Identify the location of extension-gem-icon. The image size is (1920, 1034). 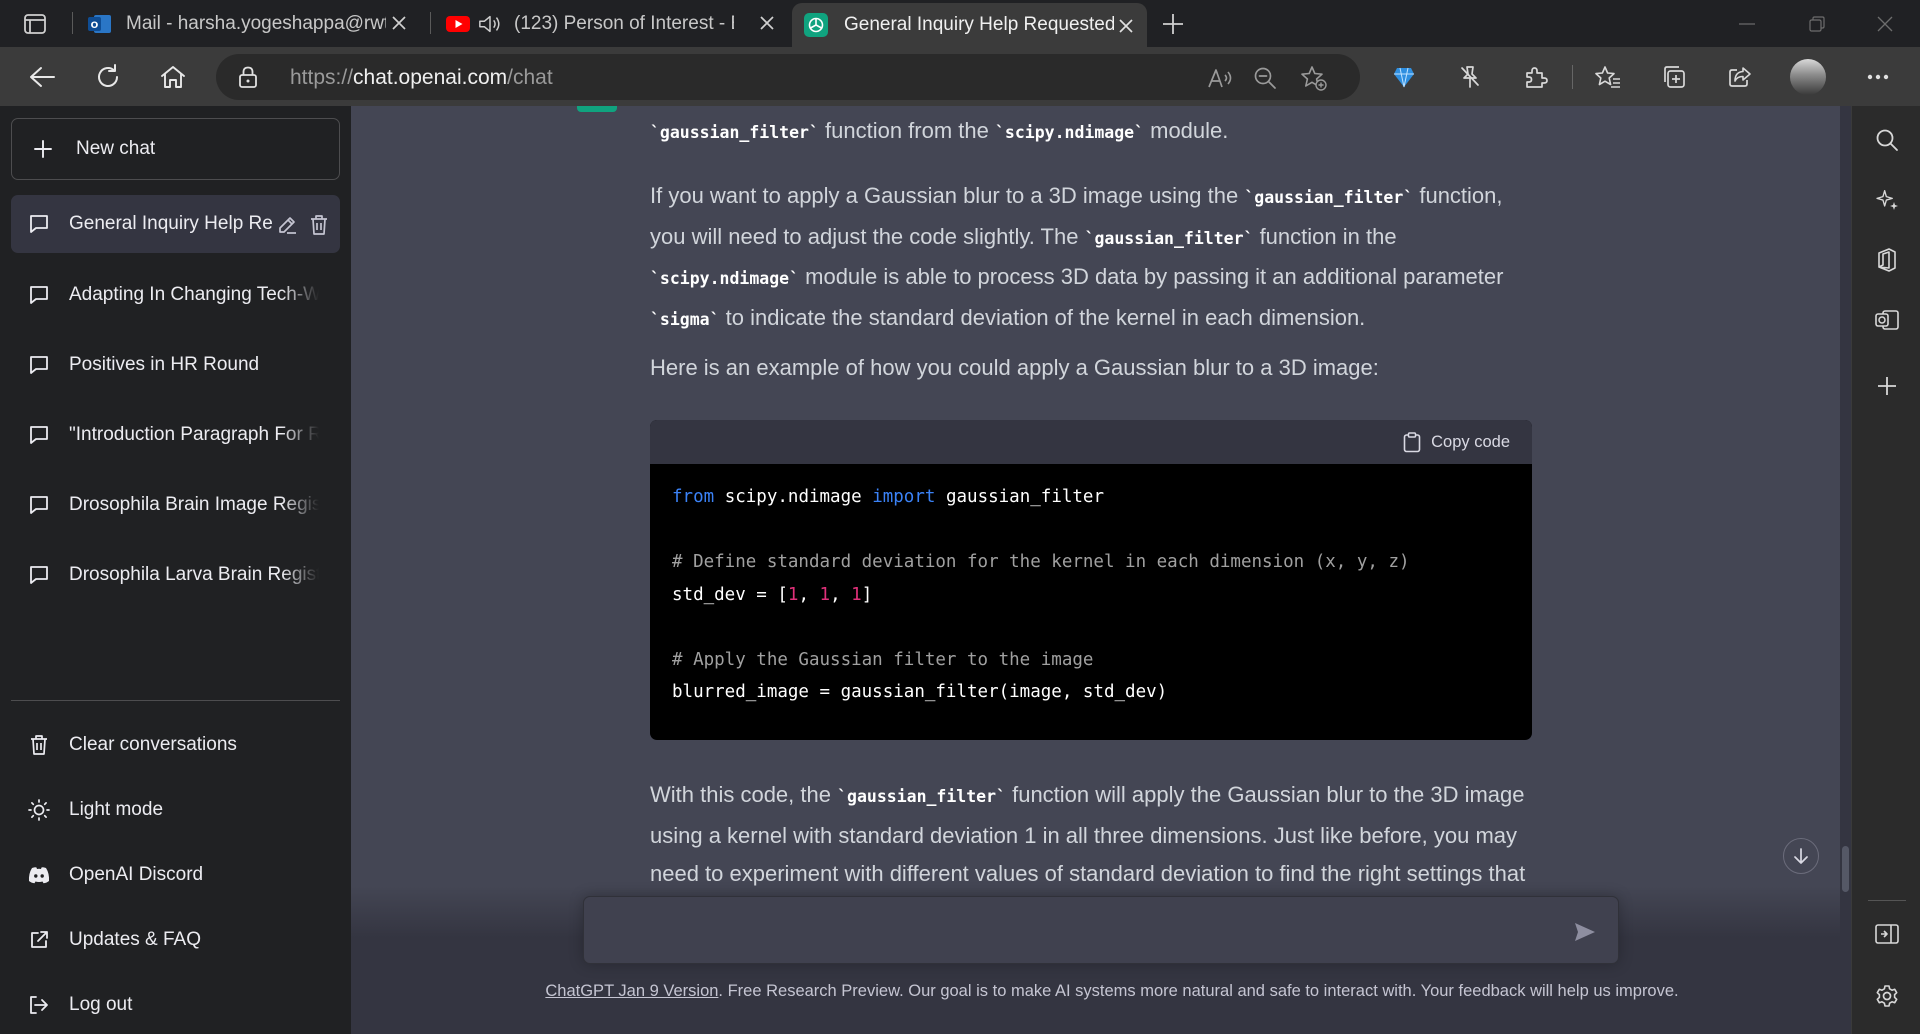
(1404, 77).